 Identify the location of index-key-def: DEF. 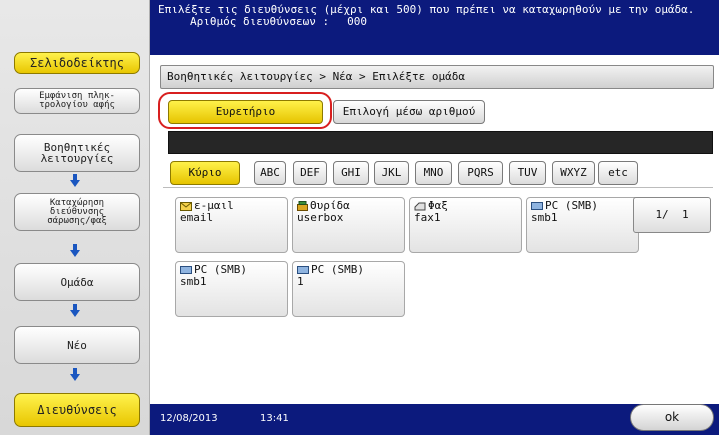
(310, 173).